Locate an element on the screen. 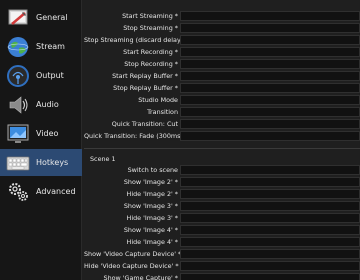 Image resolution: width=360 pixels, height=280 pixels. sidebar-item-stream: Stream is located at coordinates (41, 46).